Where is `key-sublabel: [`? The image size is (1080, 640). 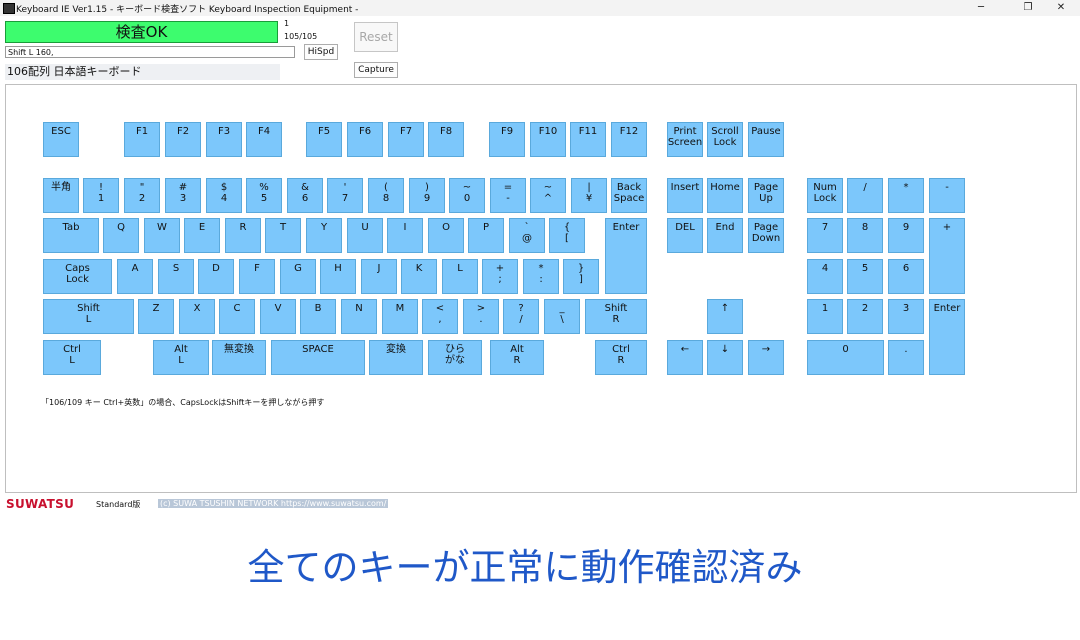
key-sublabel: [ is located at coordinates (567, 238).